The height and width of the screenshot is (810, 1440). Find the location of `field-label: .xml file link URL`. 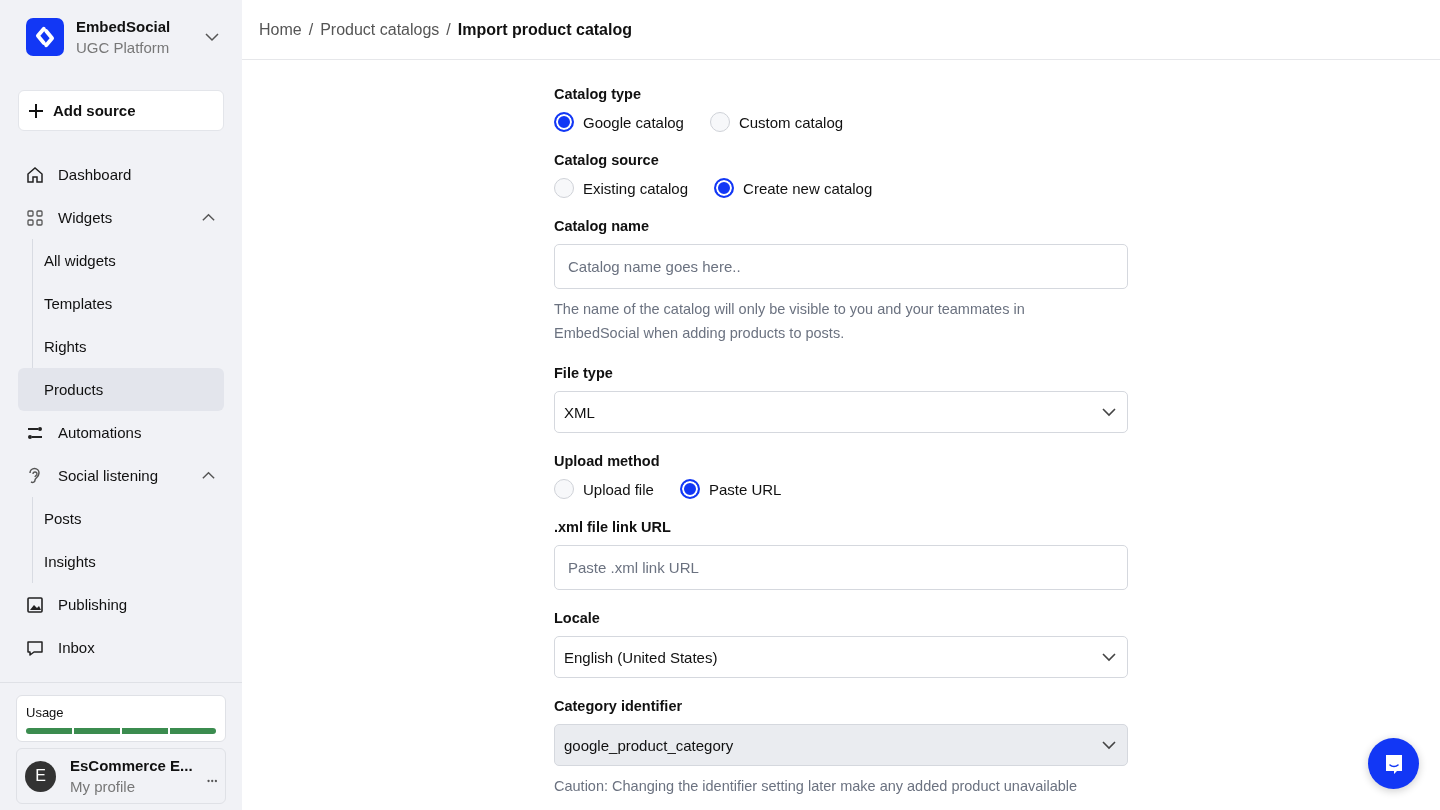

field-label: .xml file link URL is located at coordinates (613, 527).